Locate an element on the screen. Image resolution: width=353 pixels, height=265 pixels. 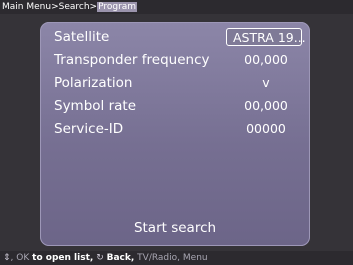
tv-radio-hint: TV/Radio, is located at coordinates (159, 258).